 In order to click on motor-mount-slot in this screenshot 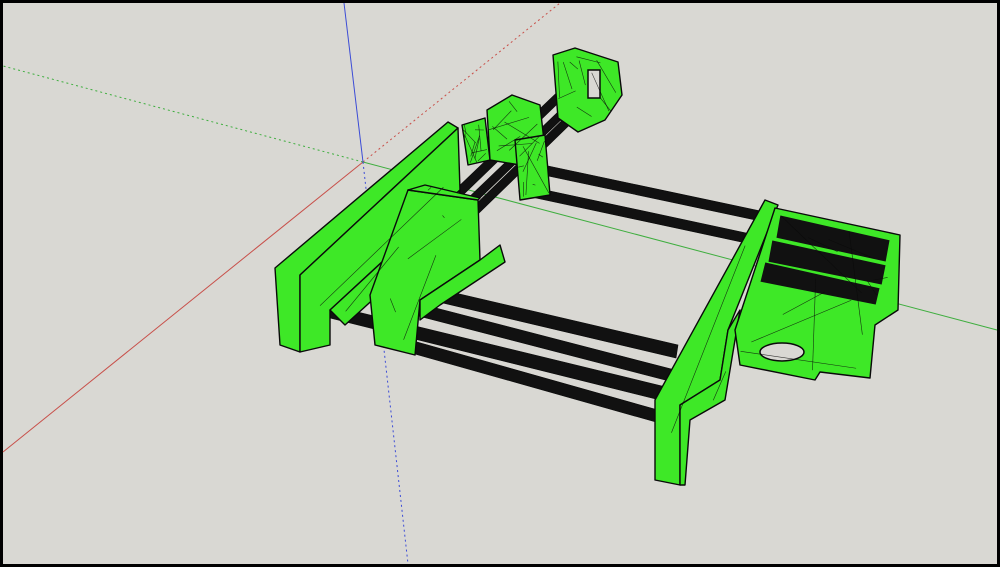, I will do `click(594, 84)`.